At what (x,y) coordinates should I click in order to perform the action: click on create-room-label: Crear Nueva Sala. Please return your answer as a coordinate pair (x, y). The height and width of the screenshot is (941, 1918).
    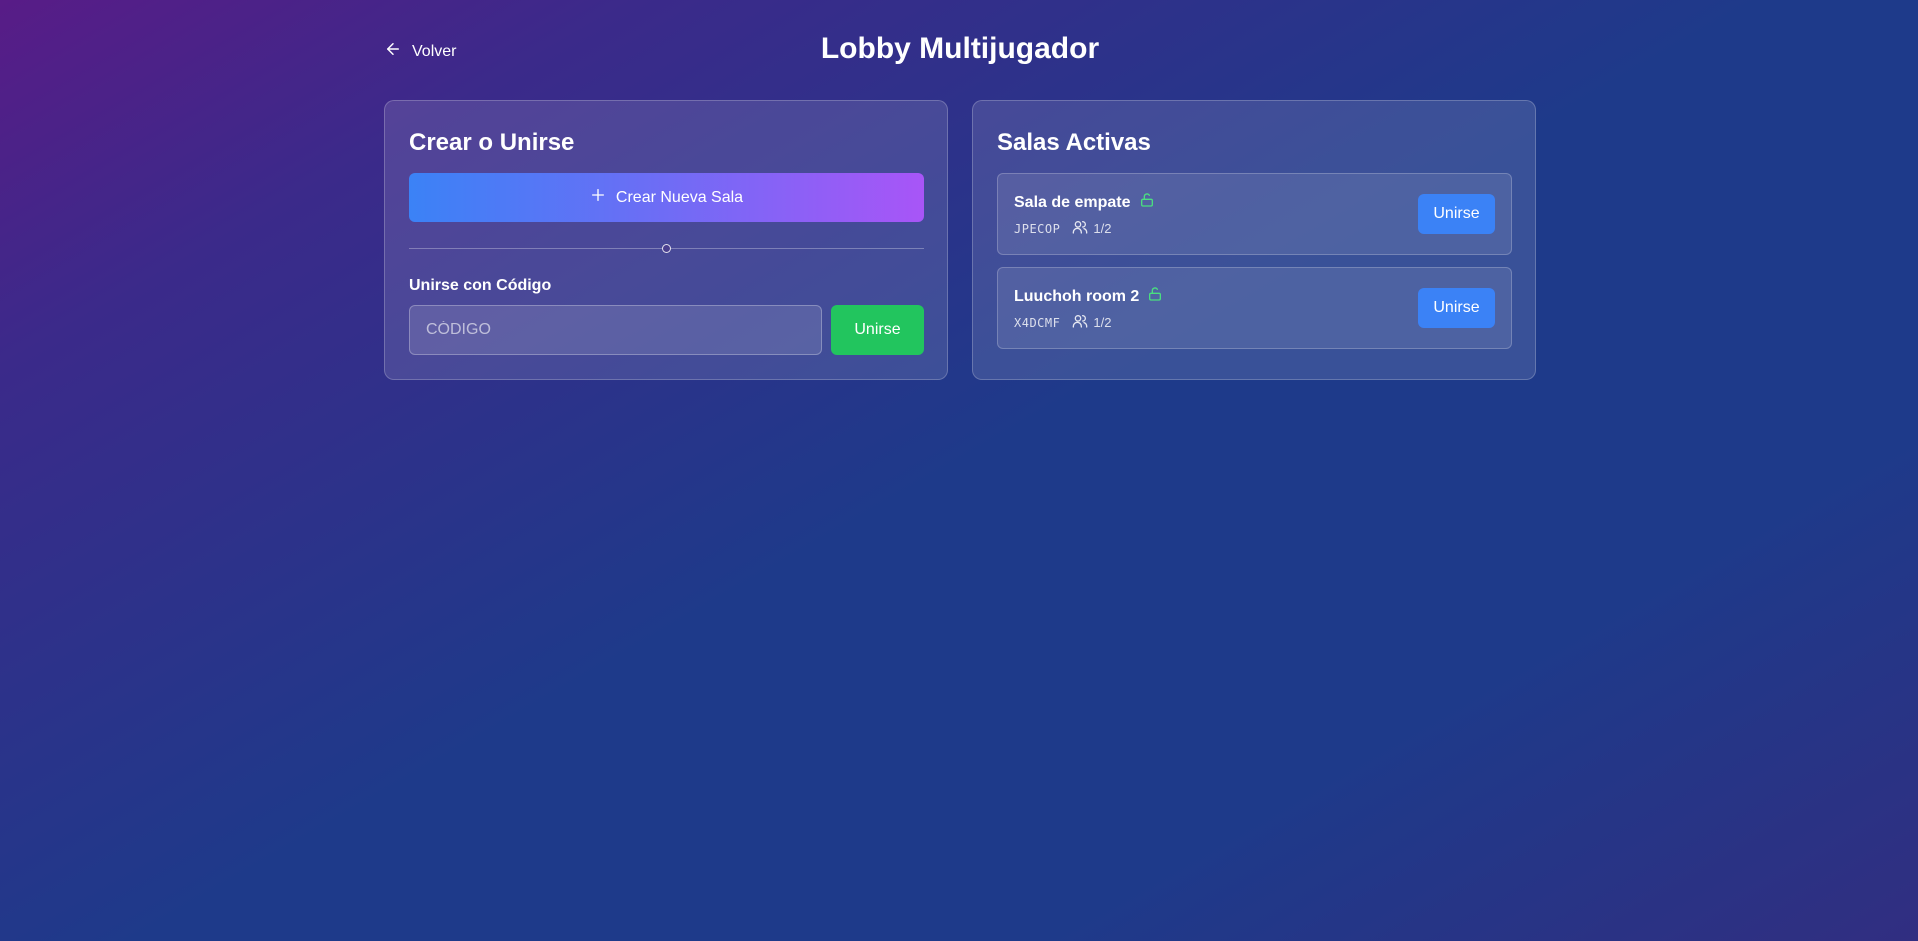
    Looking at the image, I should click on (679, 197).